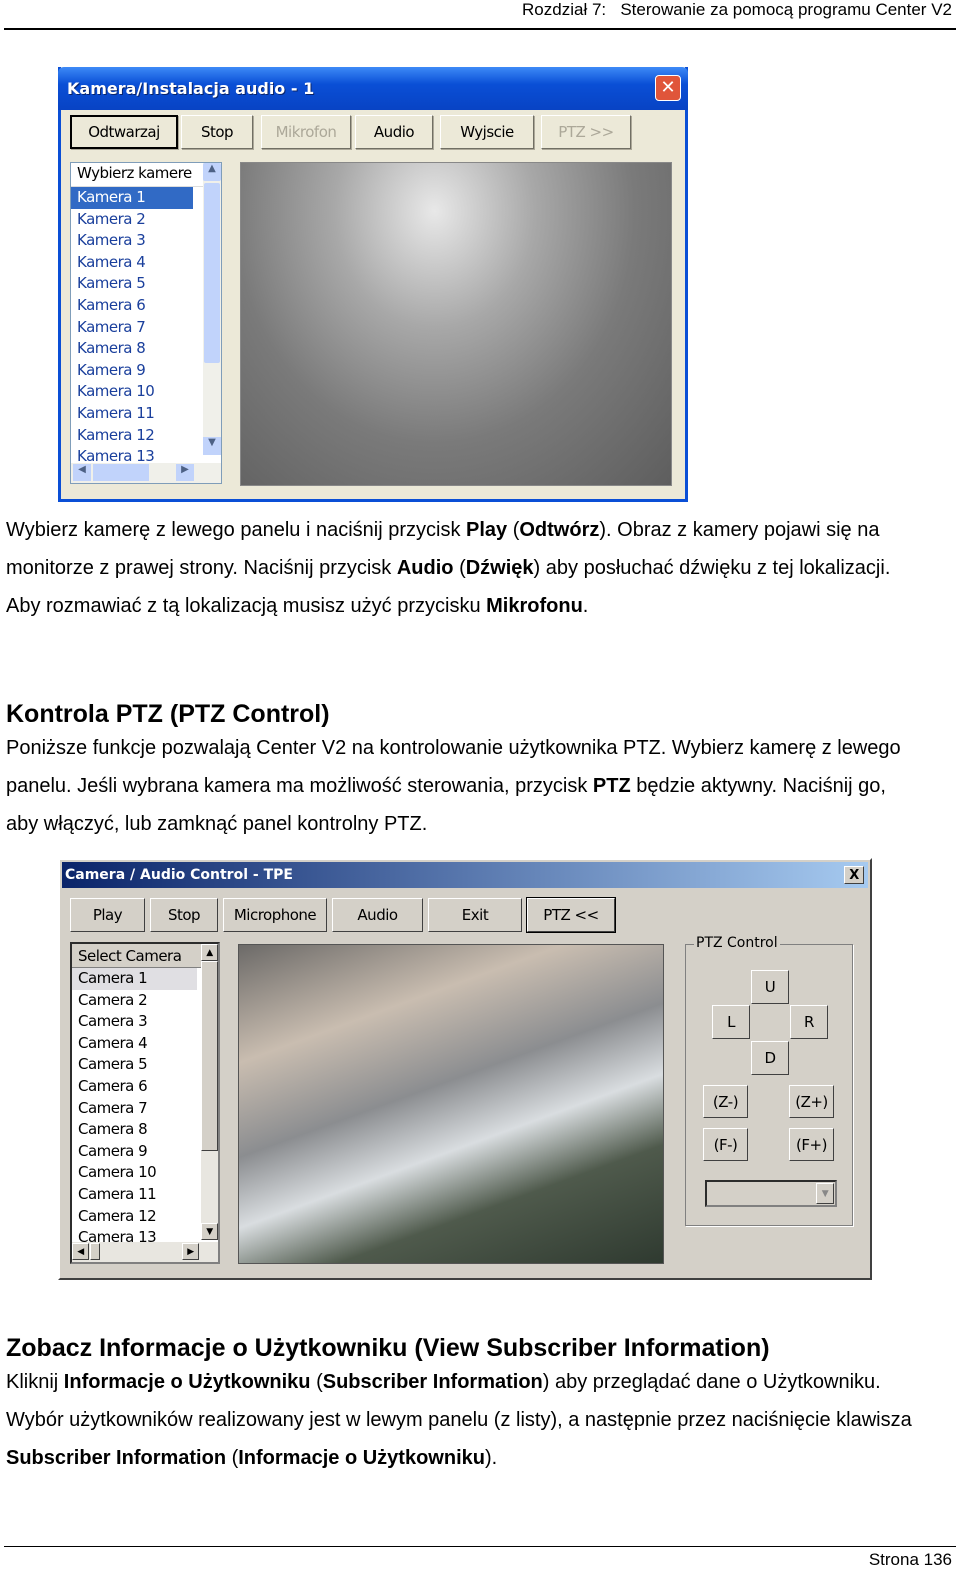 Image resolution: width=960 pixels, height=1576 pixels. Describe the element at coordinates (487, 530) in the screenshot. I see `bold-text: Play` at that location.